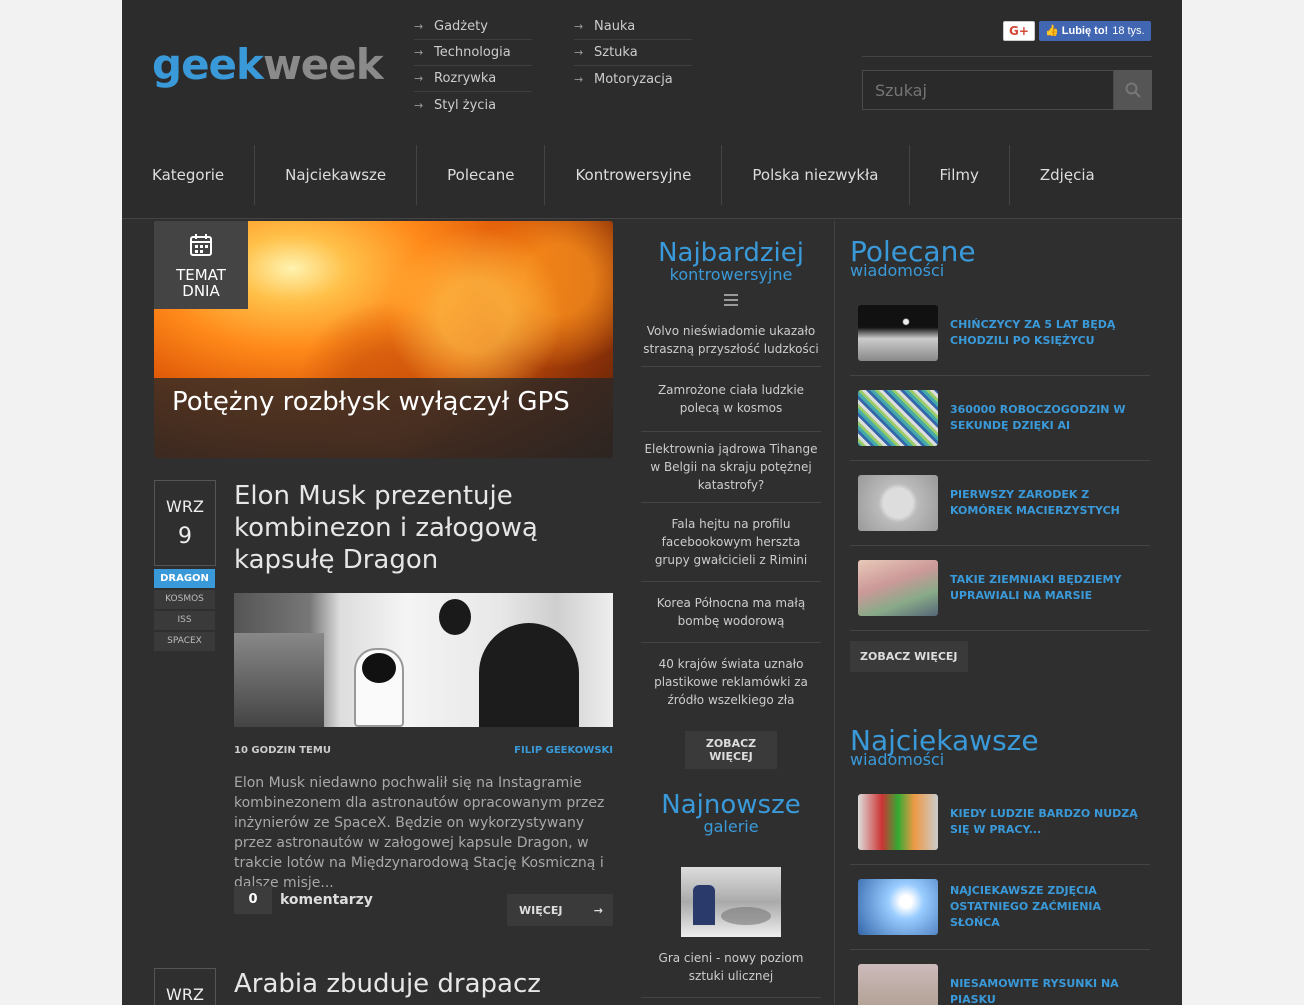 Image resolution: width=1304 pixels, height=1005 pixels. I want to click on nav-kontrowersyjne: Kontrowersyjne, so click(634, 175).